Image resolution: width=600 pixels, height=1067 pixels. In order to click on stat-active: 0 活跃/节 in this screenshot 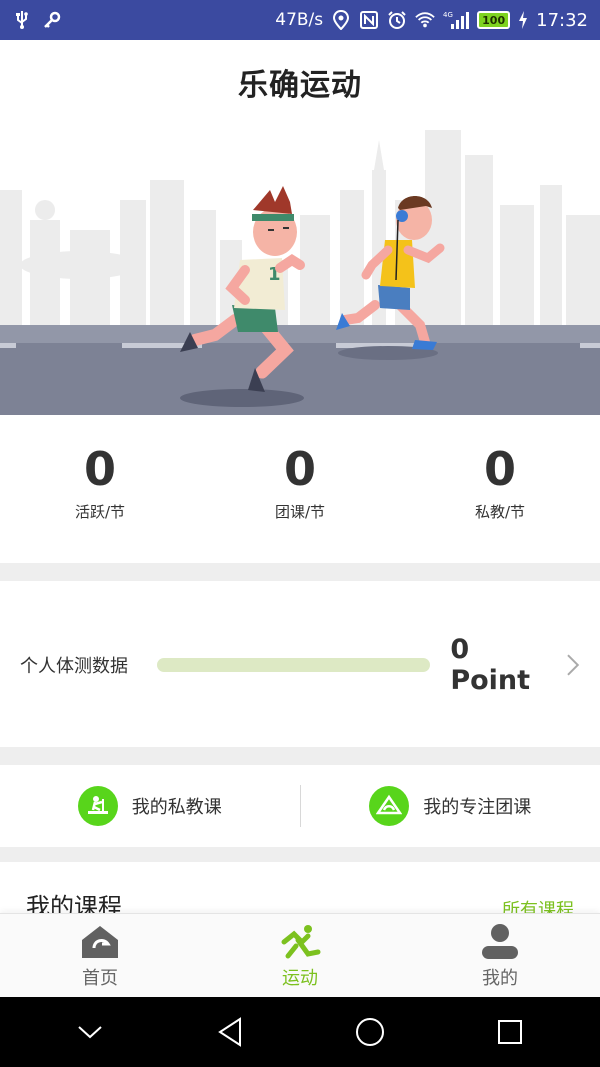, I will do `click(100, 490)`.